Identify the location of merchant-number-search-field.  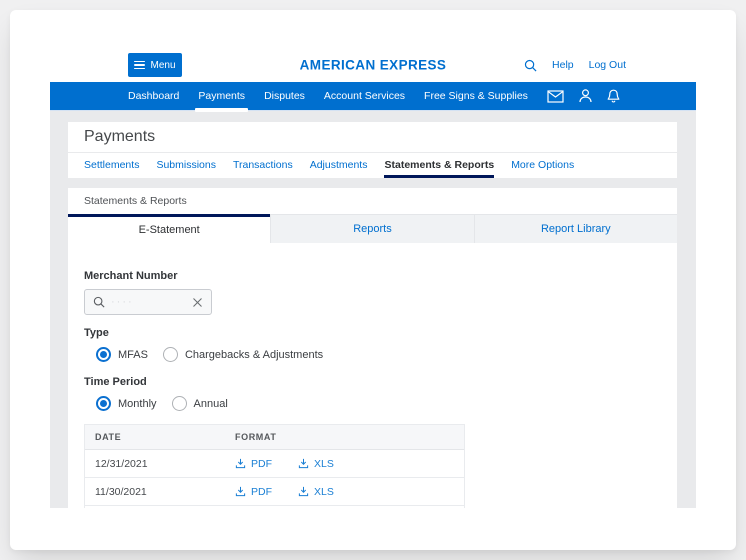
(148, 302).